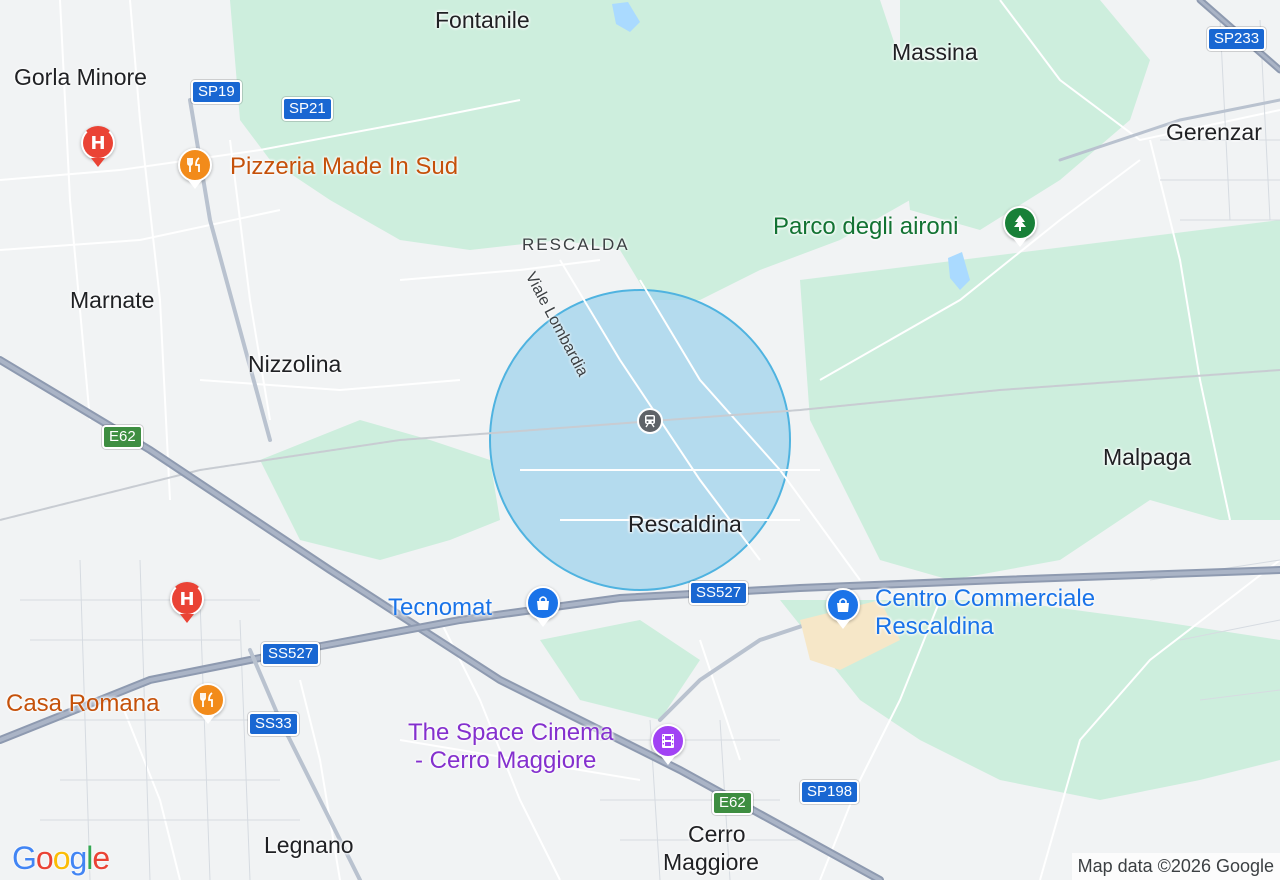 The image size is (1280, 880). What do you see at coordinates (80, 77) in the screenshot?
I see `place-gorla-minore: Gorla Minore` at bounding box center [80, 77].